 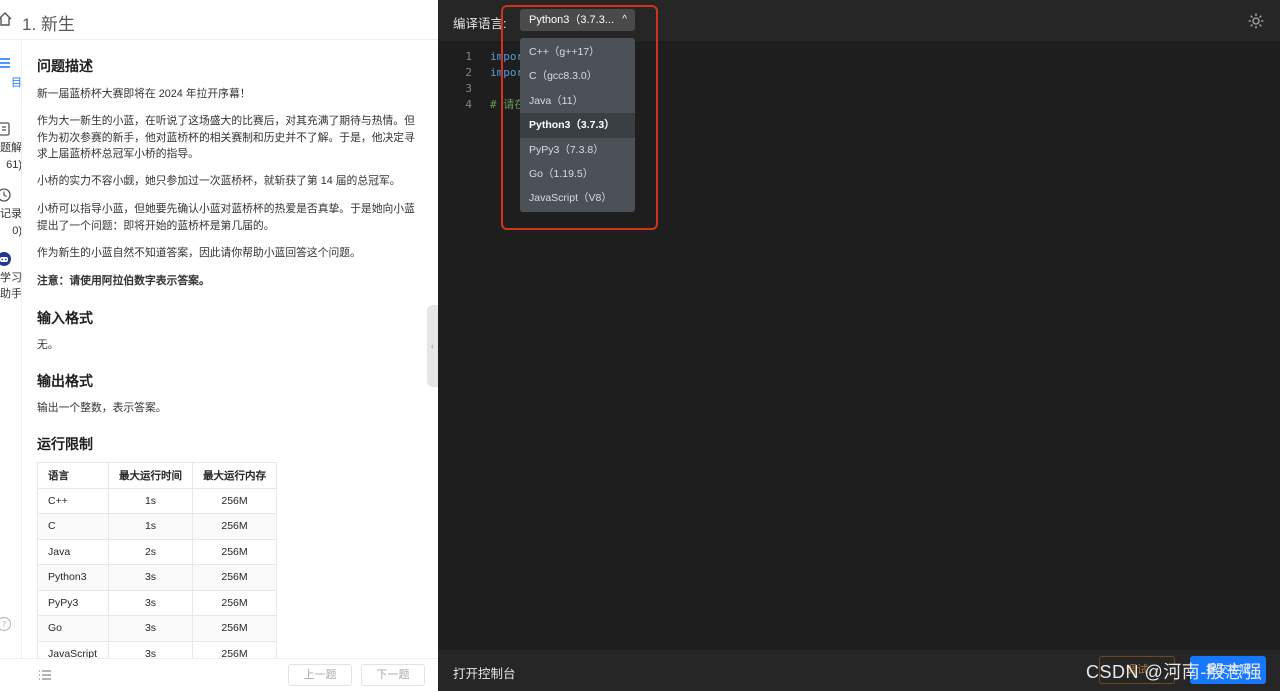 What do you see at coordinates (73, 500) in the screenshot?
I see `table-cell: C++` at bounding box center [73, 500].